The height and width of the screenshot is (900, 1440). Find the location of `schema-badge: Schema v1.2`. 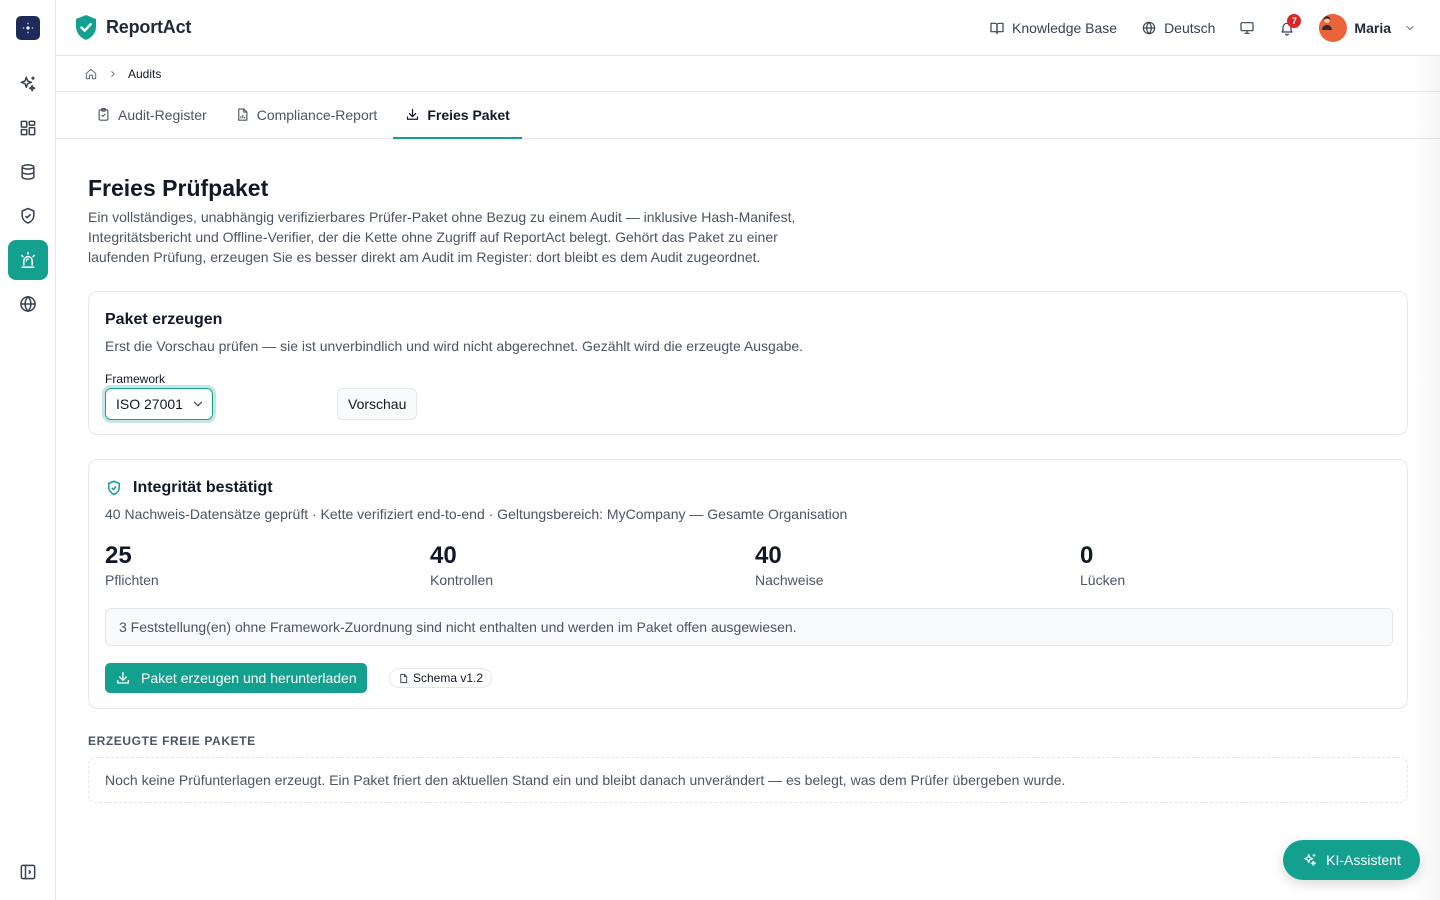

schema-badge: Schema v1.2 is located at coordinates (441, 678).